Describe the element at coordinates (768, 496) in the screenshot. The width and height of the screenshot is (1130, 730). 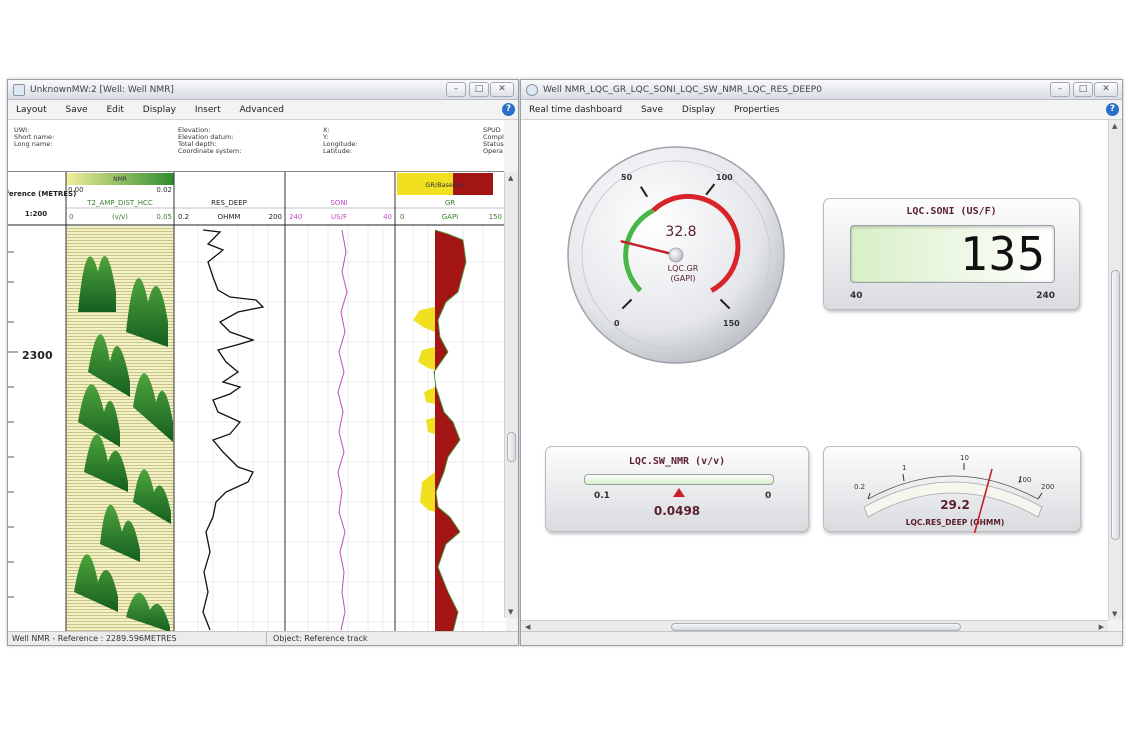
I see `sw-max: 0` at that location.